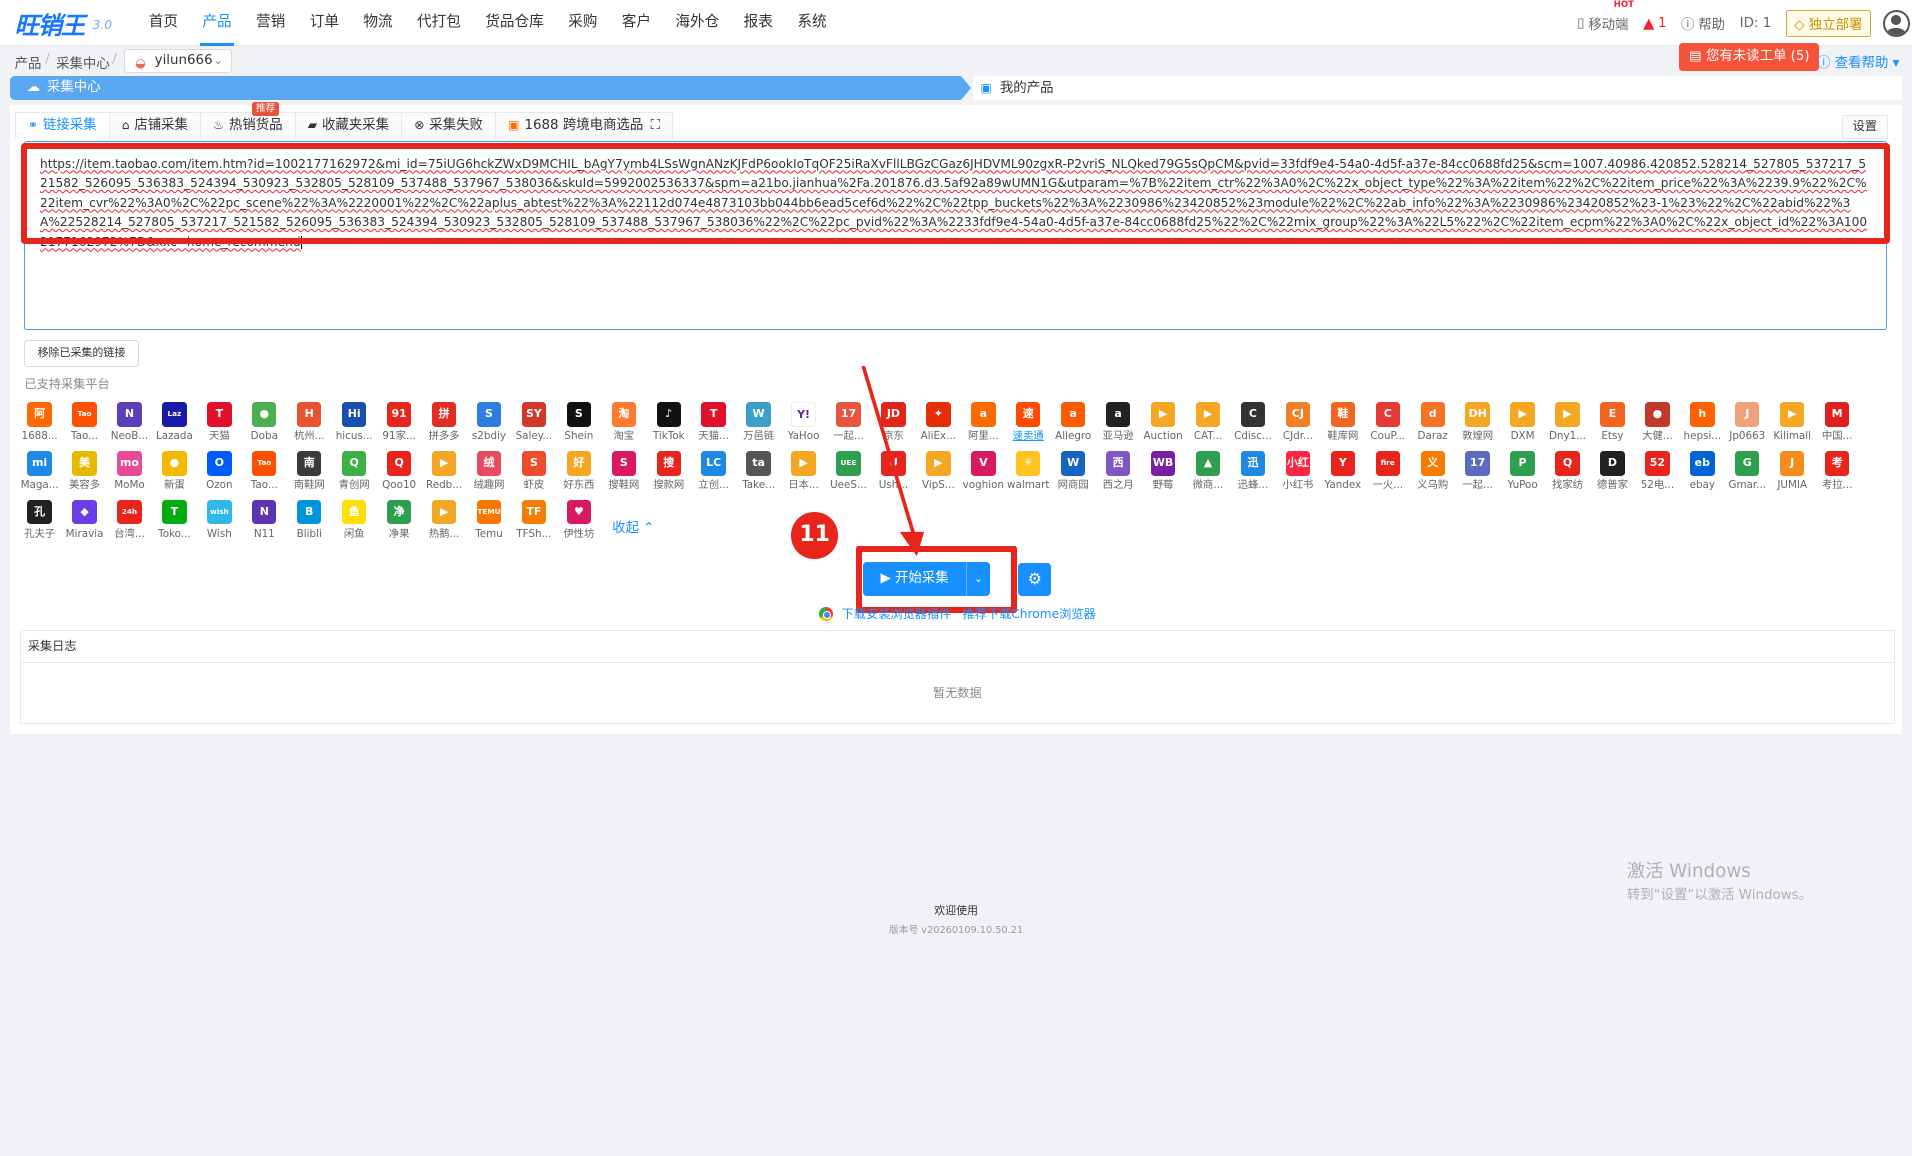 Image resolution: width=1912 pixels, height=1156 pixels. I want to click on platform-item: J Jp0663, so click(1747, 426).